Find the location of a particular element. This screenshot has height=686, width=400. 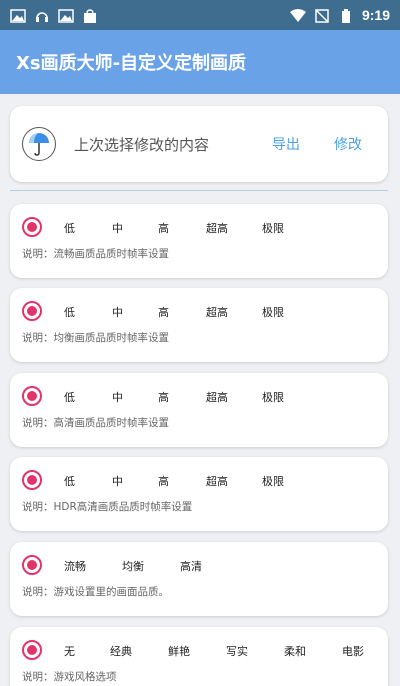

option-description: 说明：均衡画质品质时帧率设置 is located at coordinates (95, 338).